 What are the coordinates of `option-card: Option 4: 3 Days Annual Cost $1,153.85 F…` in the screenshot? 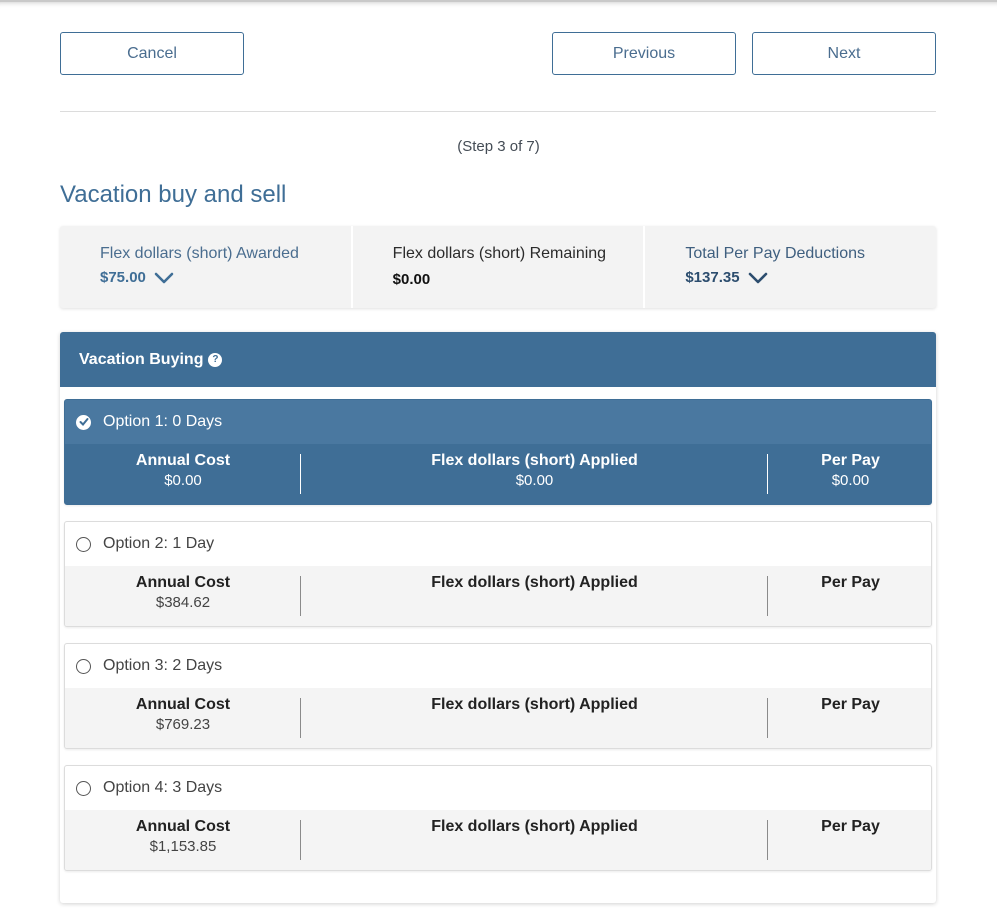 It's located at (498, 818).